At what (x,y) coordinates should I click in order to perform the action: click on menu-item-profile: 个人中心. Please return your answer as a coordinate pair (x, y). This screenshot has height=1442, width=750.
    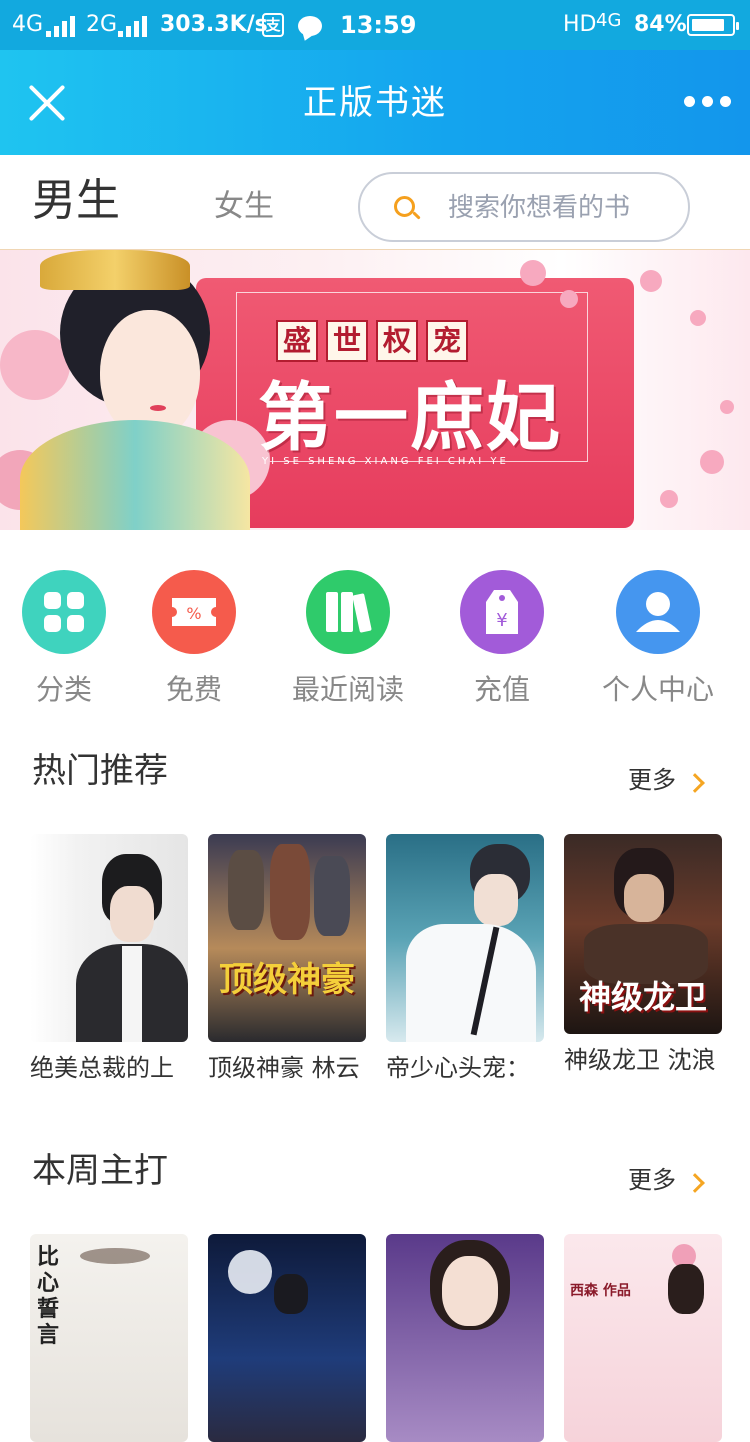
    Looking at the image, I should click on (658, 640).